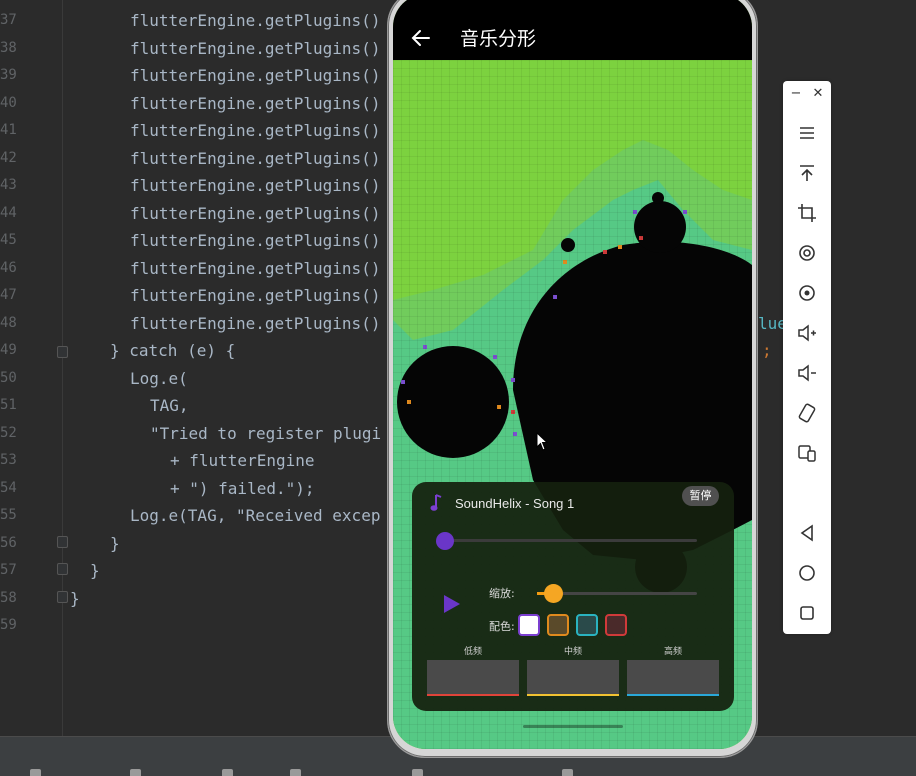 This screenshot has width=916, height=776. I want to click on music-note-icon, so click(436, 502).